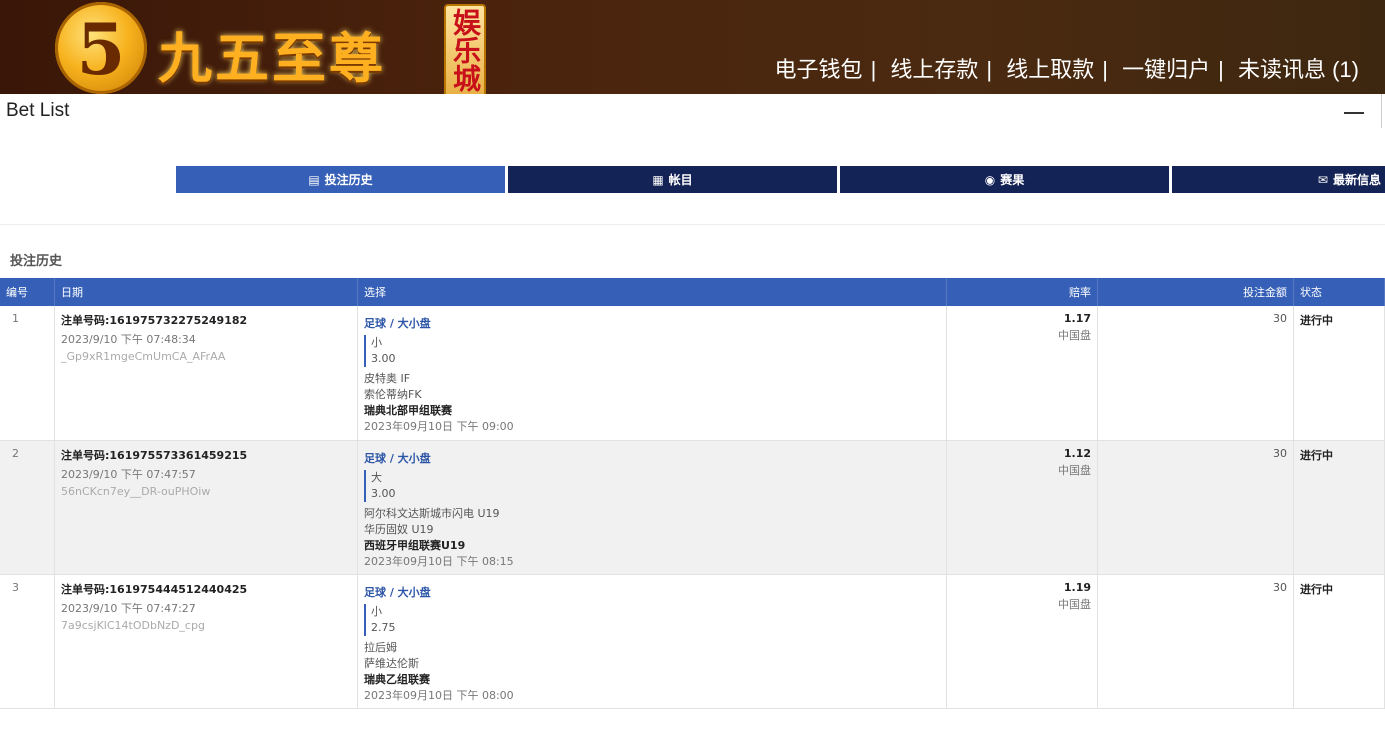 This screenshot has width=1385, height=743. I want to click on tab-label: 最新信息, so click(1356, 180).